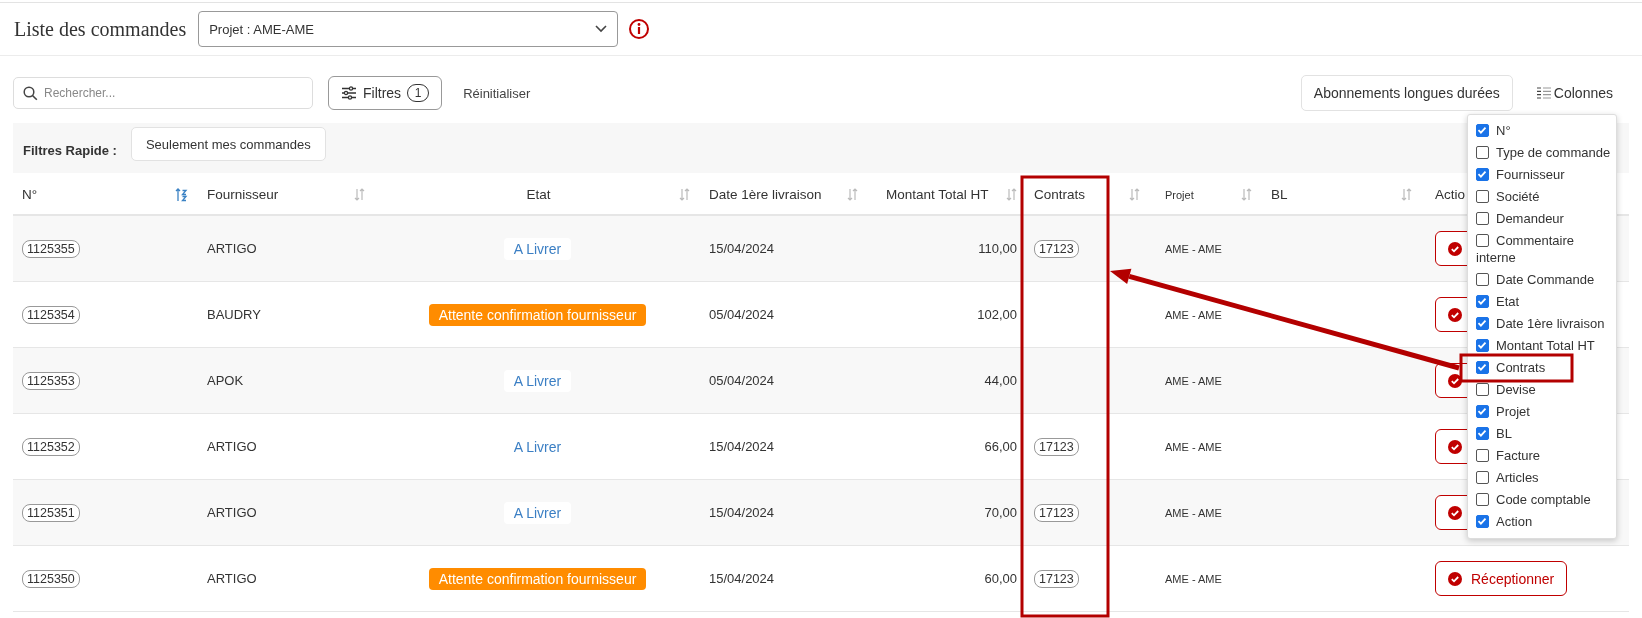  I want to click on column-option: Type de commande, so click(1542, 153).